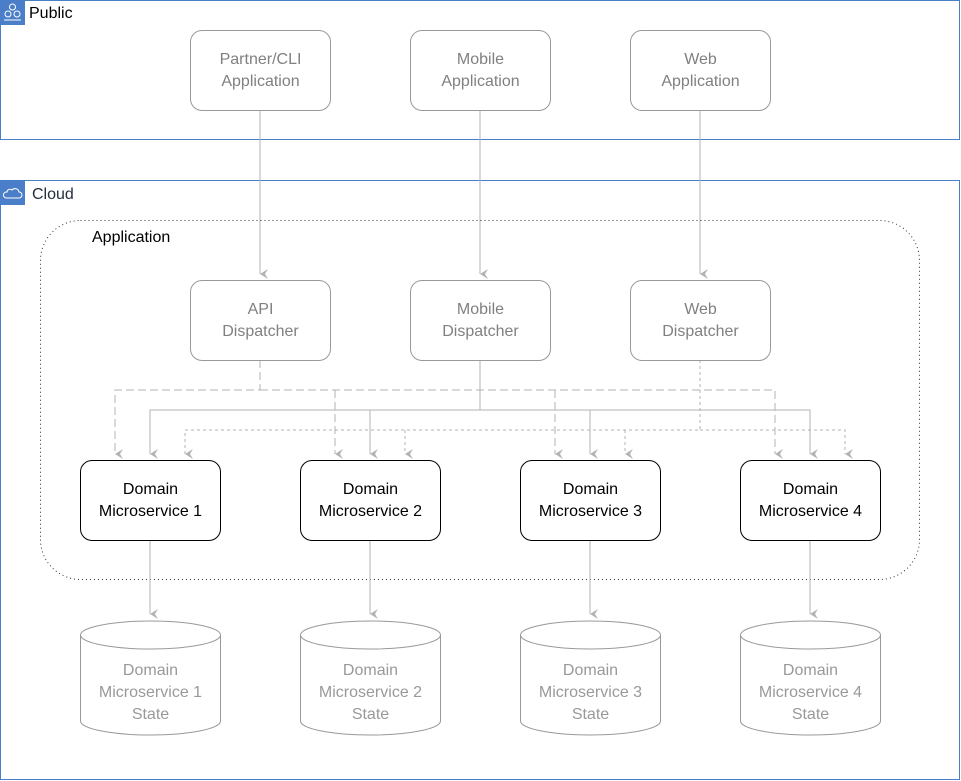 The width and height of the screenshot is (961, 781). Describe the element at coordinates (150, 692) in the screenshot. I see `state-store-1-label: Domain Microservice 1 State` at that location.